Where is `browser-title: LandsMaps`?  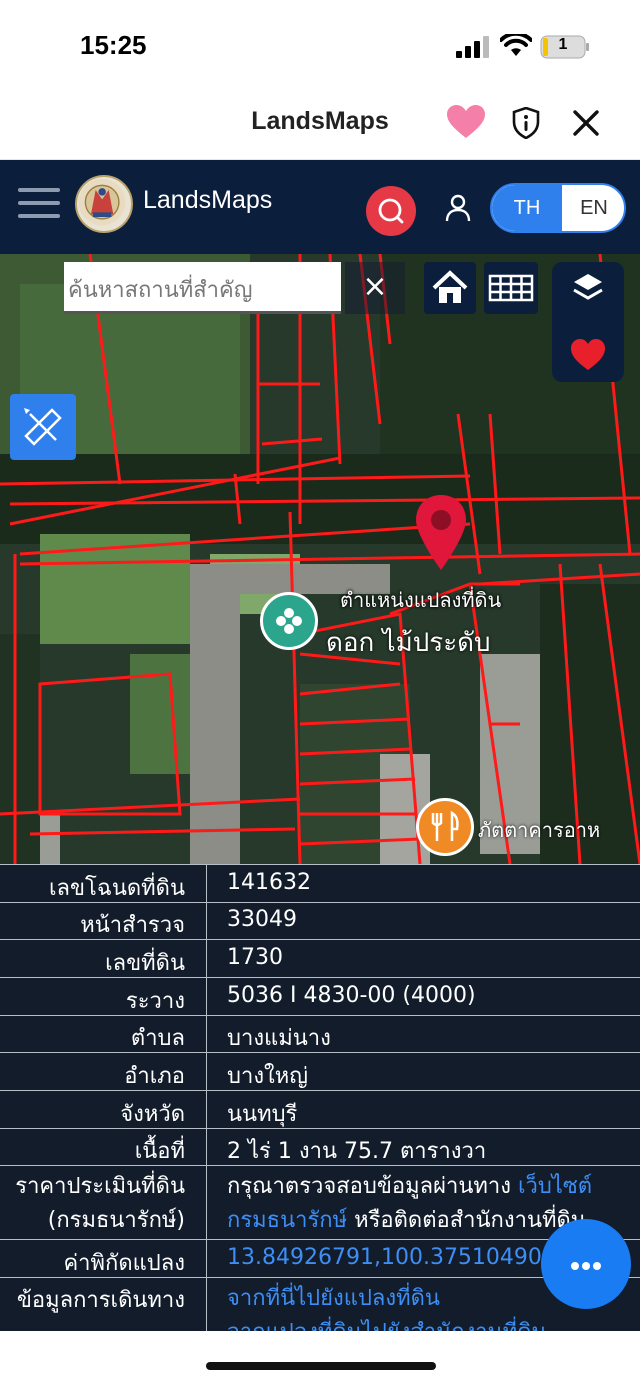
browser-title: LandsMaps is located at coordinates (320, 121).